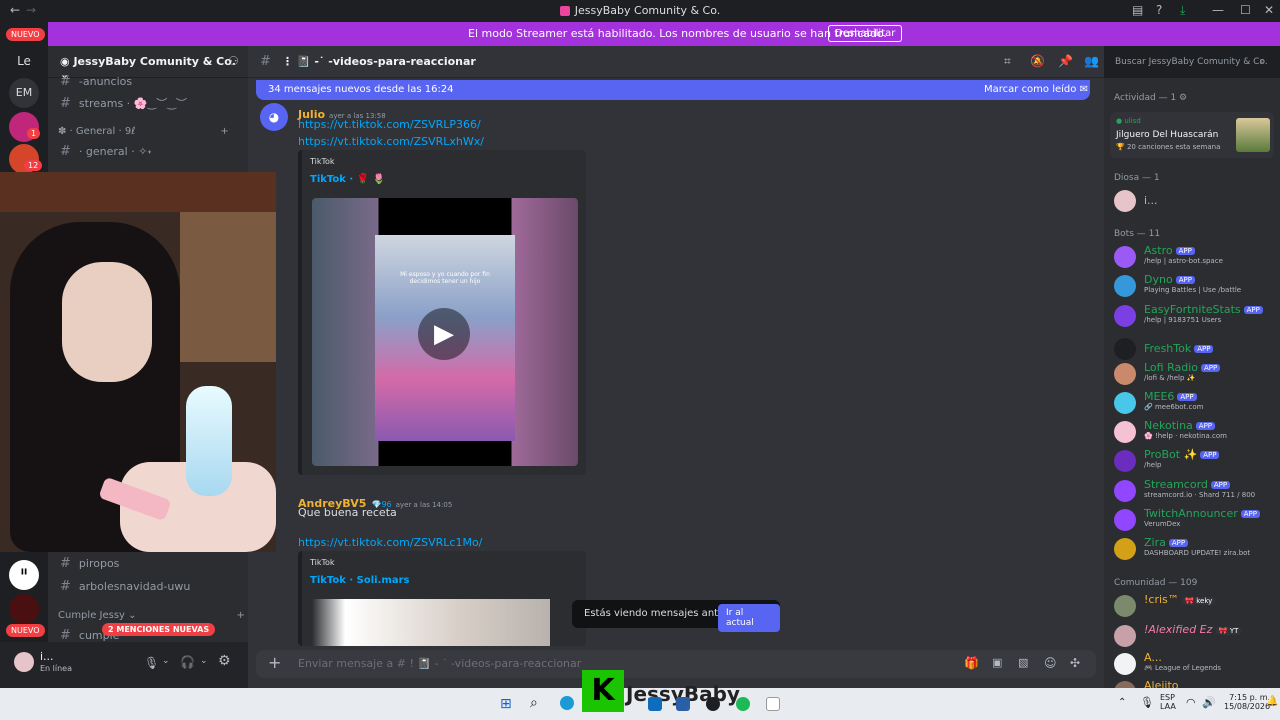 The image size is (1280, 720). Describe the element at coordinates (1075, 663) in the screenshot. I see `apps-icon: ✣` at that location.